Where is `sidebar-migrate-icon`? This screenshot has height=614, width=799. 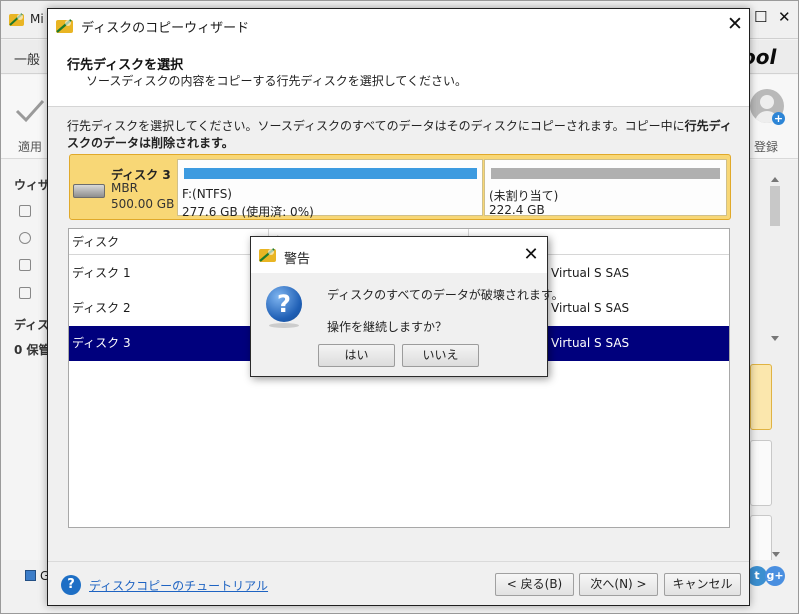 sidebar-migrate-icon is located at coordinates (25, 265).